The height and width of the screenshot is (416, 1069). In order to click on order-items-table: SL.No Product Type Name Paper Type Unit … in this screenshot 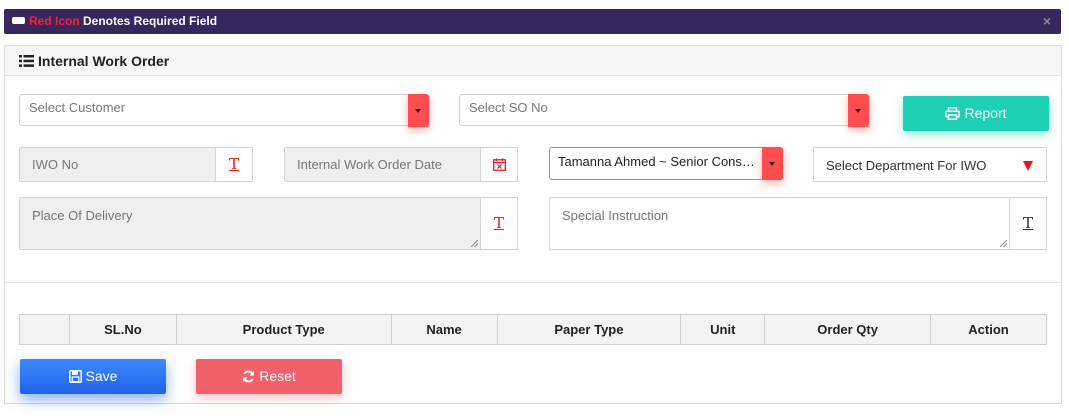, I will do `click(533, 329)`.